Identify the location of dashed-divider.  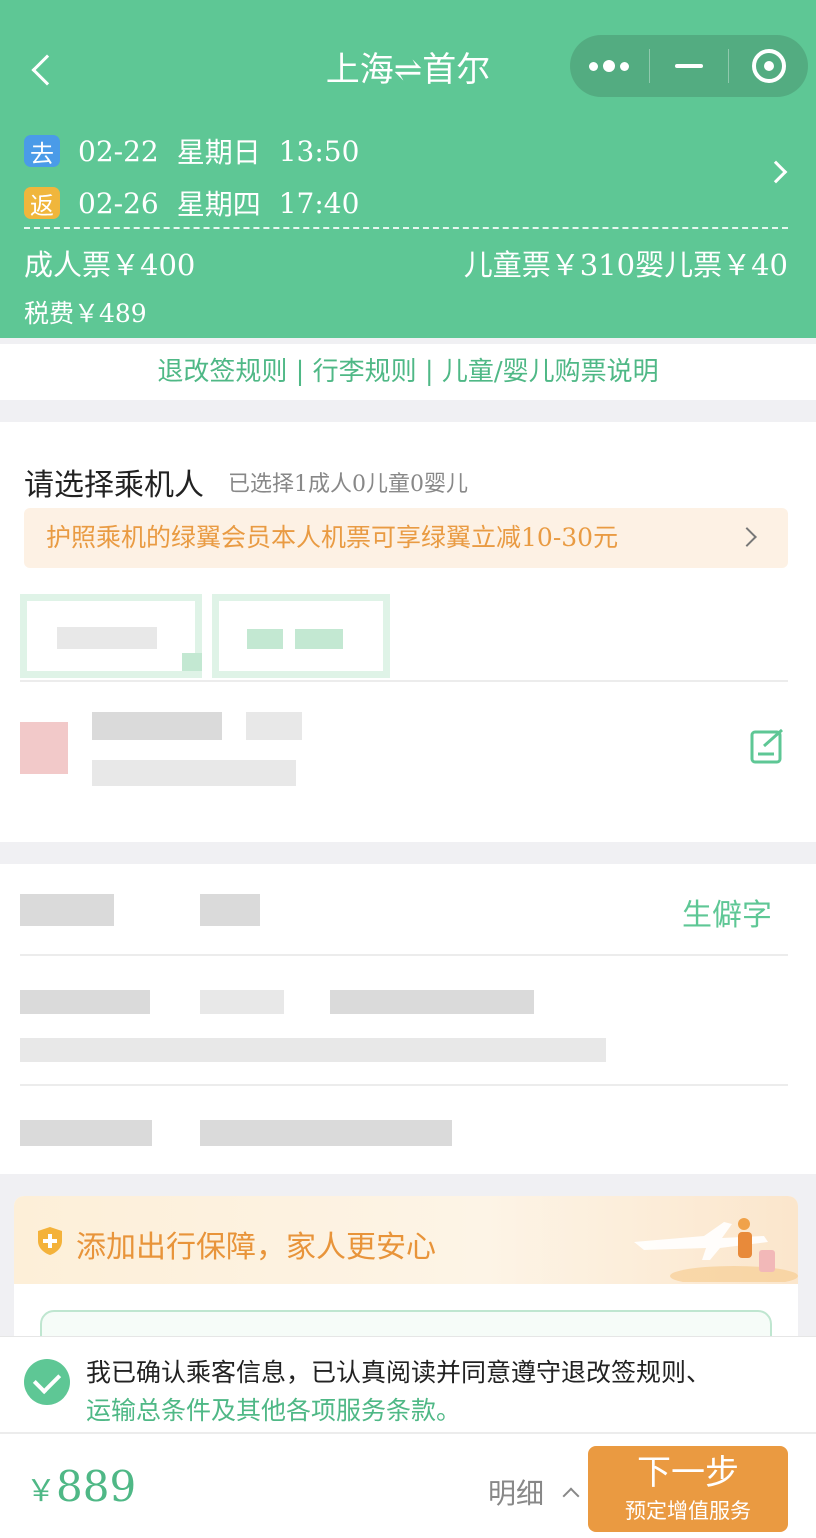
(406, 228).